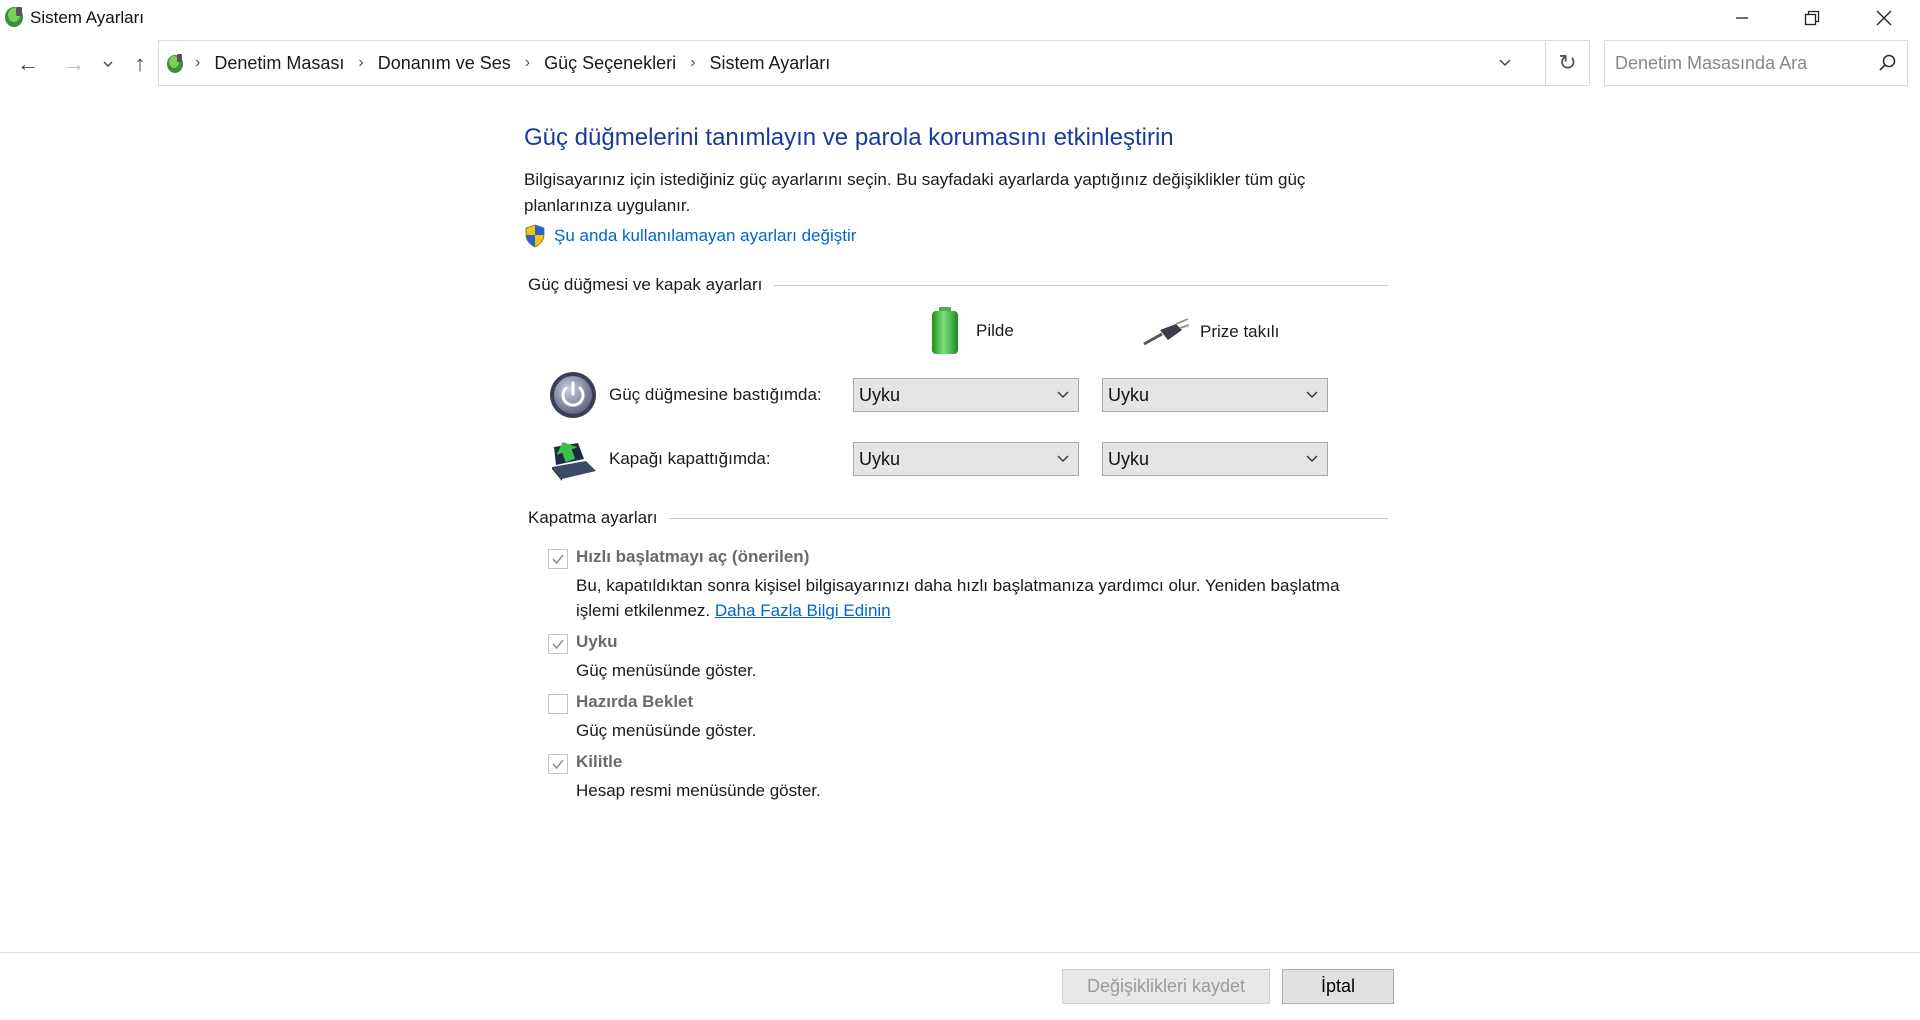 This screenshot has width=1920, height=1020. I want to click on change-unavailable-settings-link: Şu anda kullanılamayan ayarları değiştir, so click(690, 236).